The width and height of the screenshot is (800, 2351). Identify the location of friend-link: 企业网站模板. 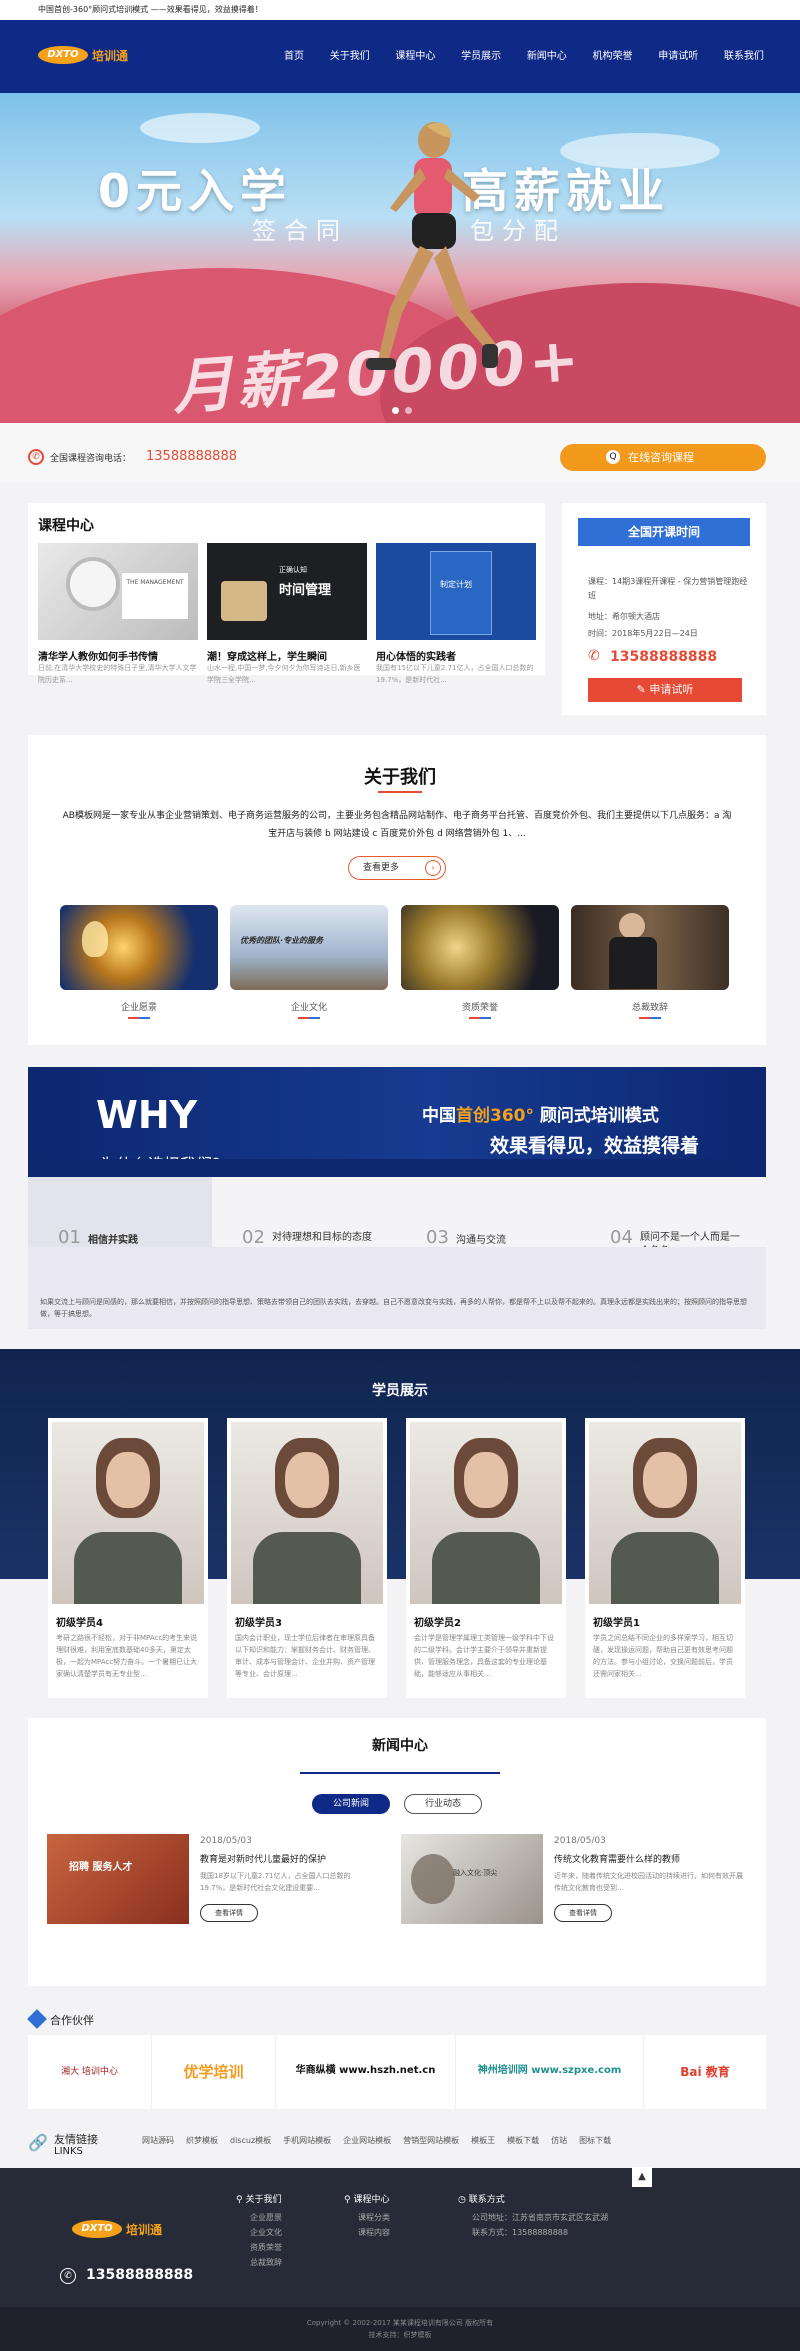
(367, 2140).